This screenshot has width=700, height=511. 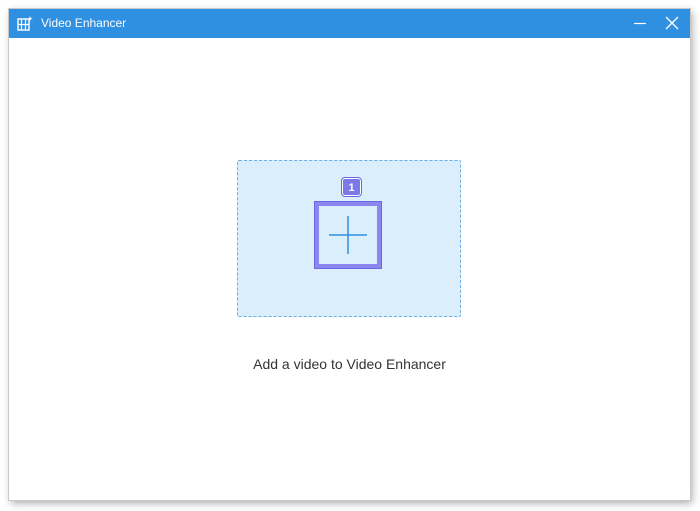 I want to click on plus-icon, so click(x=348, y=235).